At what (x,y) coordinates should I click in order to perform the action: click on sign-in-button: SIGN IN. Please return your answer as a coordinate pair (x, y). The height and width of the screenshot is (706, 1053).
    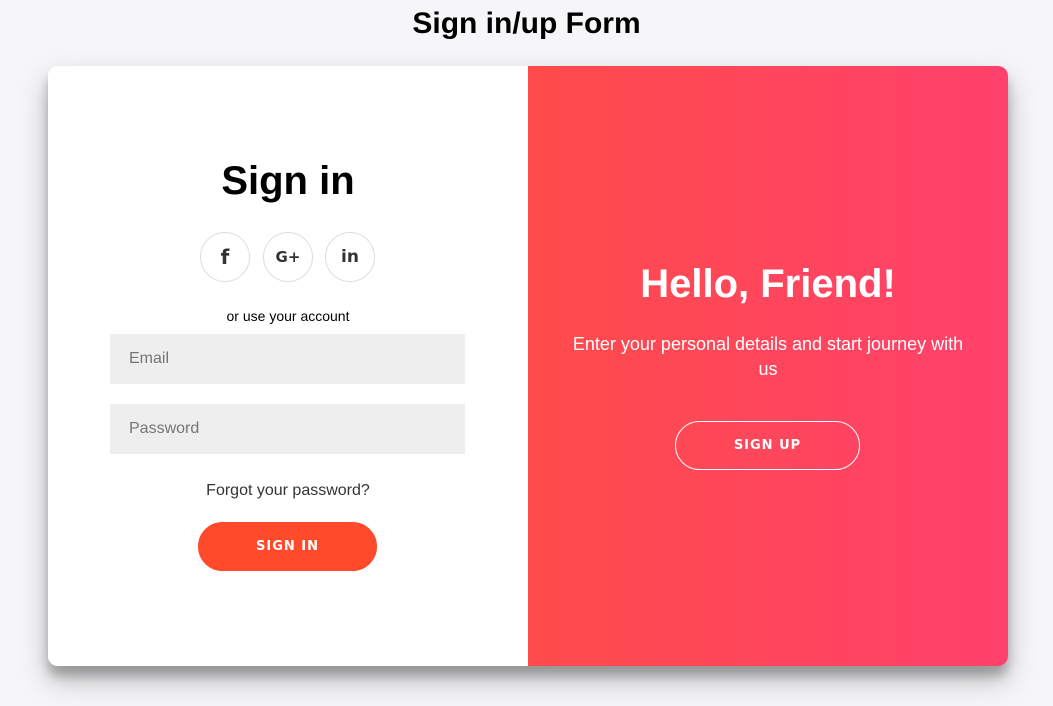
    Looking at the image, I should click on (287, 546).